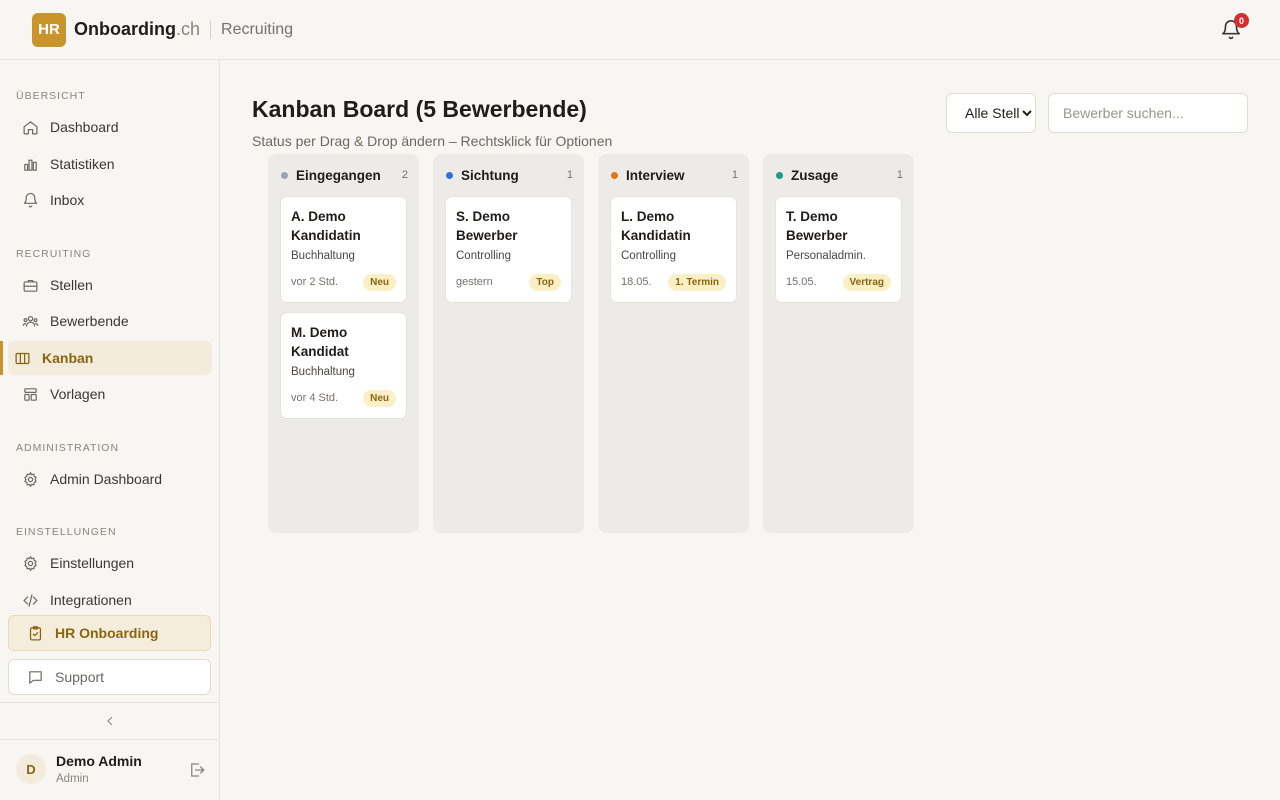 The height and width of the screenshot is (800, 1280). I want to click on candidate-tag: 1. Termin, so click(697, 282).